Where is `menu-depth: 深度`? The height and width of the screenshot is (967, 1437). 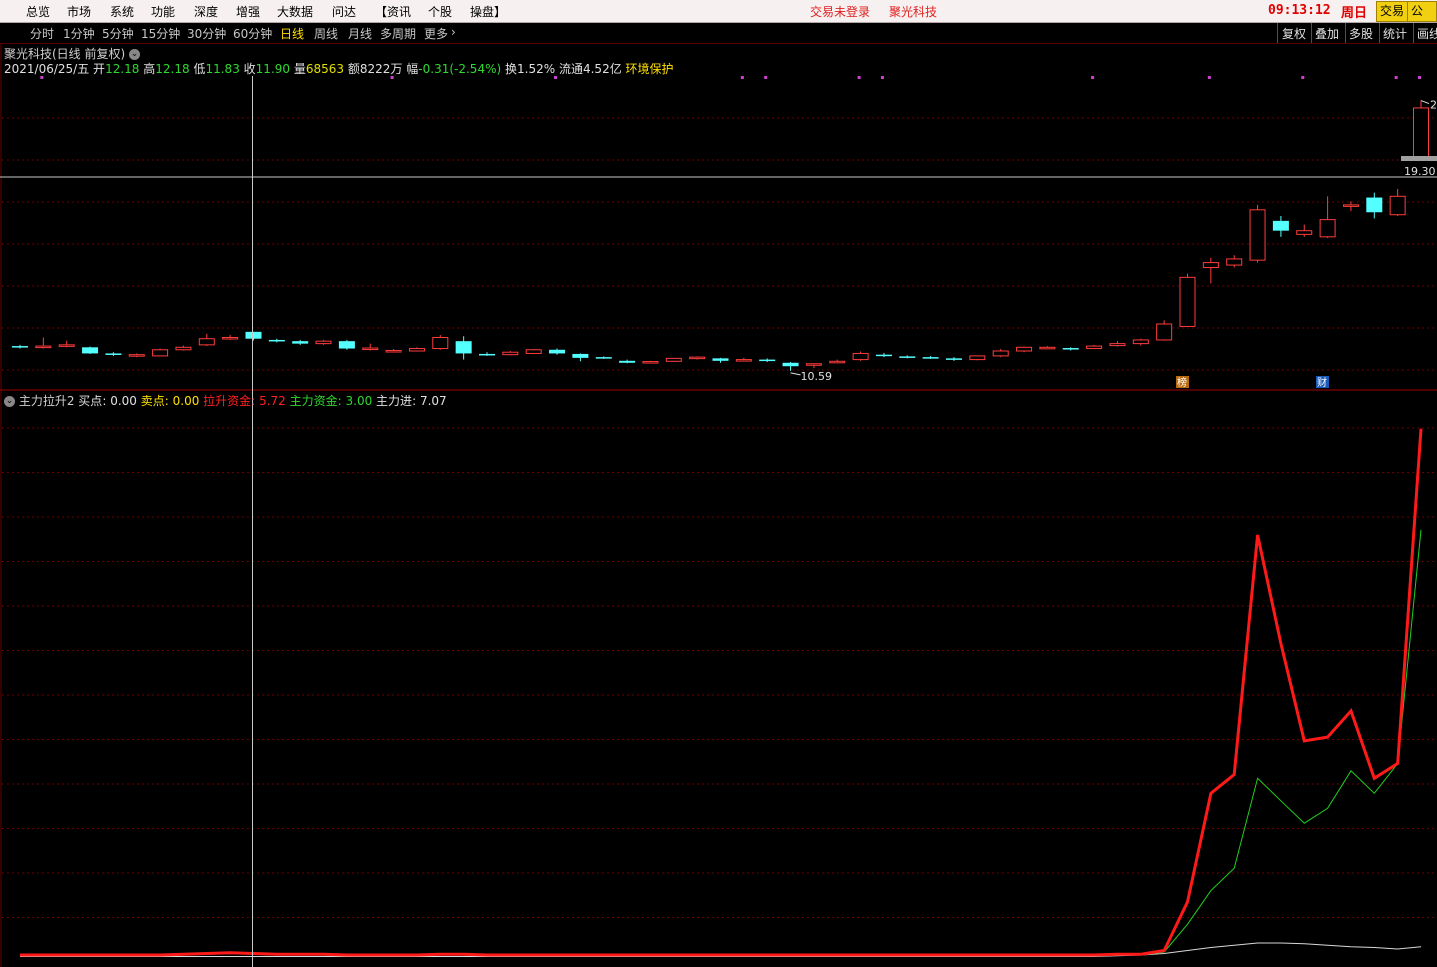
menu-depth: 深度 is located at coordinates (206, 11).